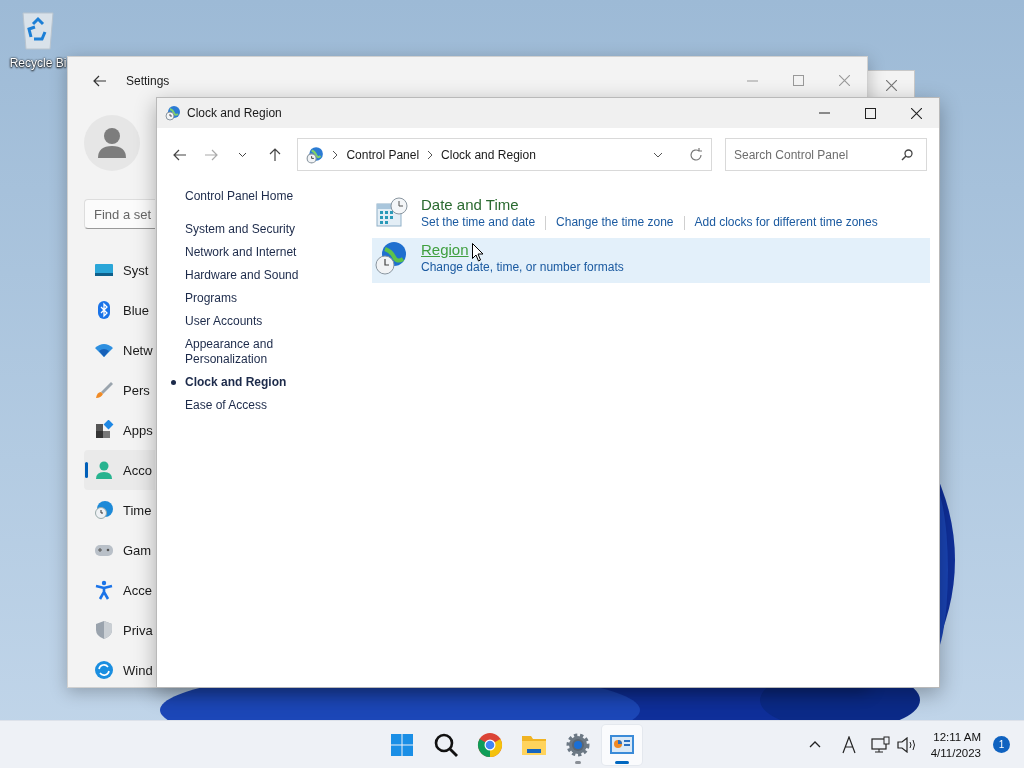  Describe the element at coordinates (957, 737) in the screenshot. I see `clock-time: 12:11 AM` at that location.